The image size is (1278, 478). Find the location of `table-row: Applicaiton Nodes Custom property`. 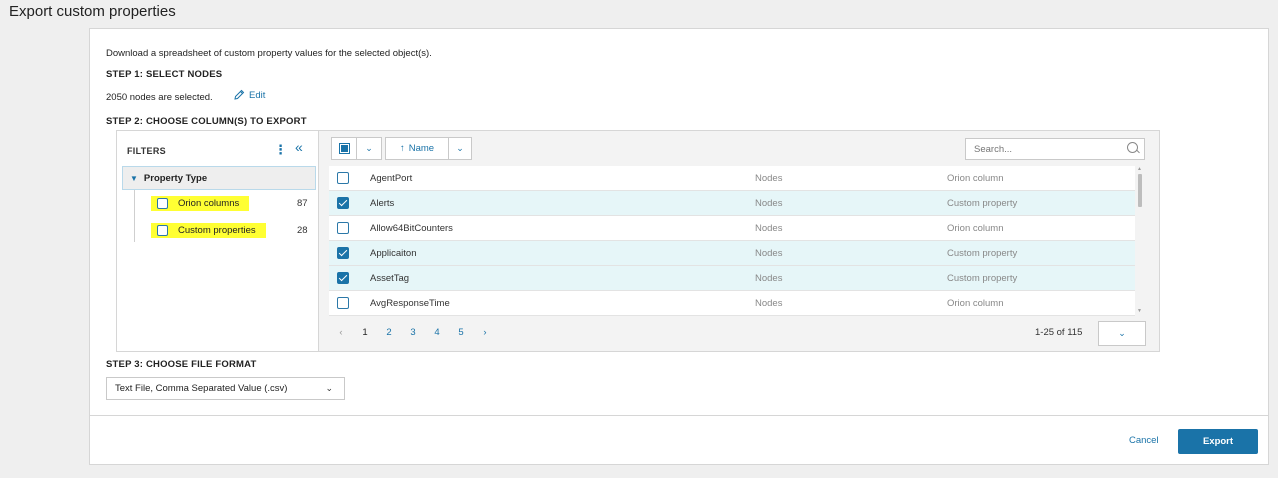

table-row: Applicaiton Nodes Custom property is located at coordinates (732, 253).